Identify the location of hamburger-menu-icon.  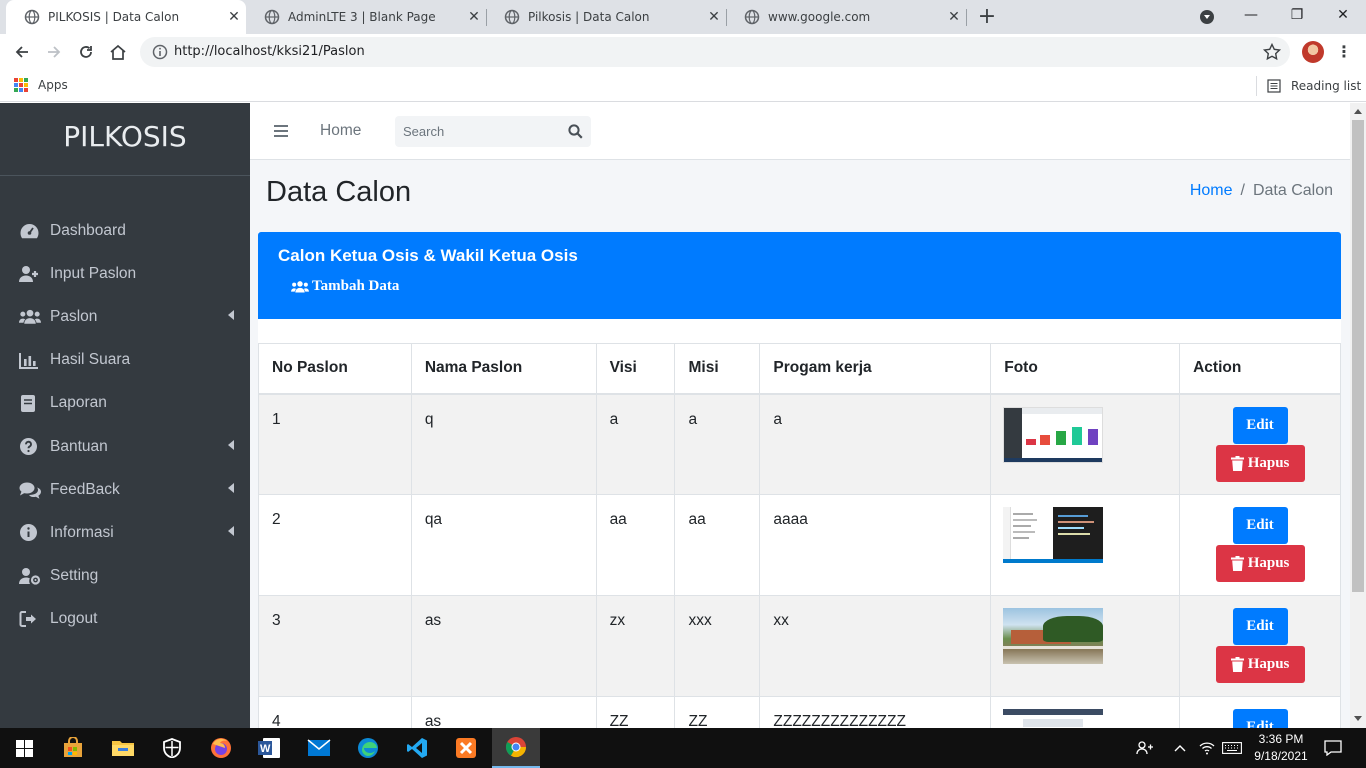
(281, 131).